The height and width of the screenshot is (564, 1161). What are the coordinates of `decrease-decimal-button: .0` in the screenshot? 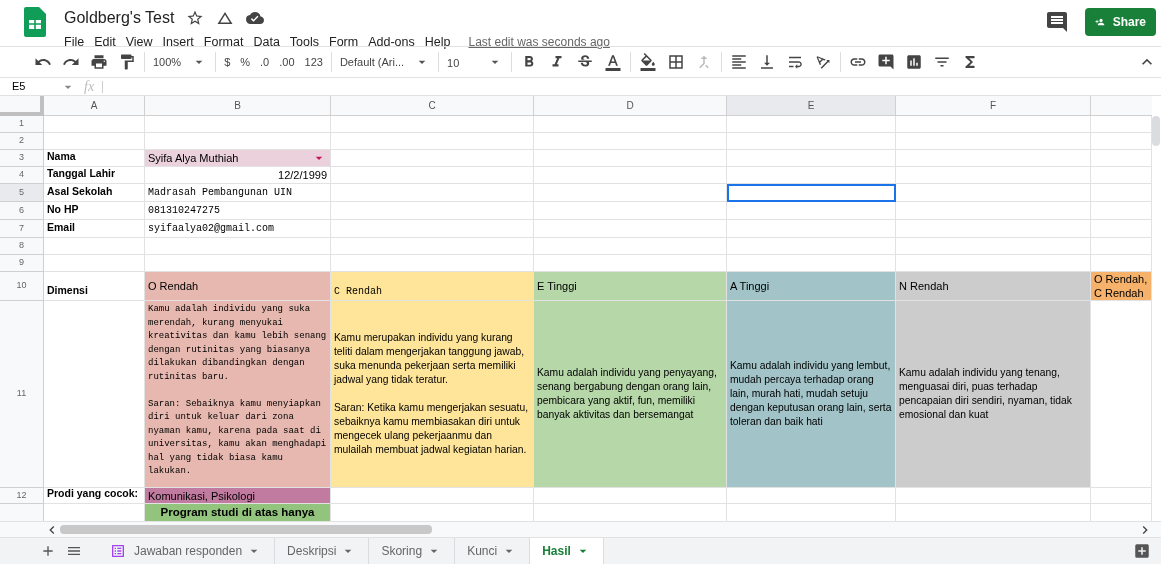 It's located at (265, 62).